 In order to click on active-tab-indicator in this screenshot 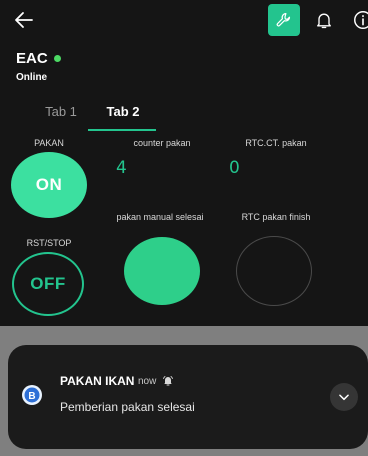, I will do `click(122, 130)`.